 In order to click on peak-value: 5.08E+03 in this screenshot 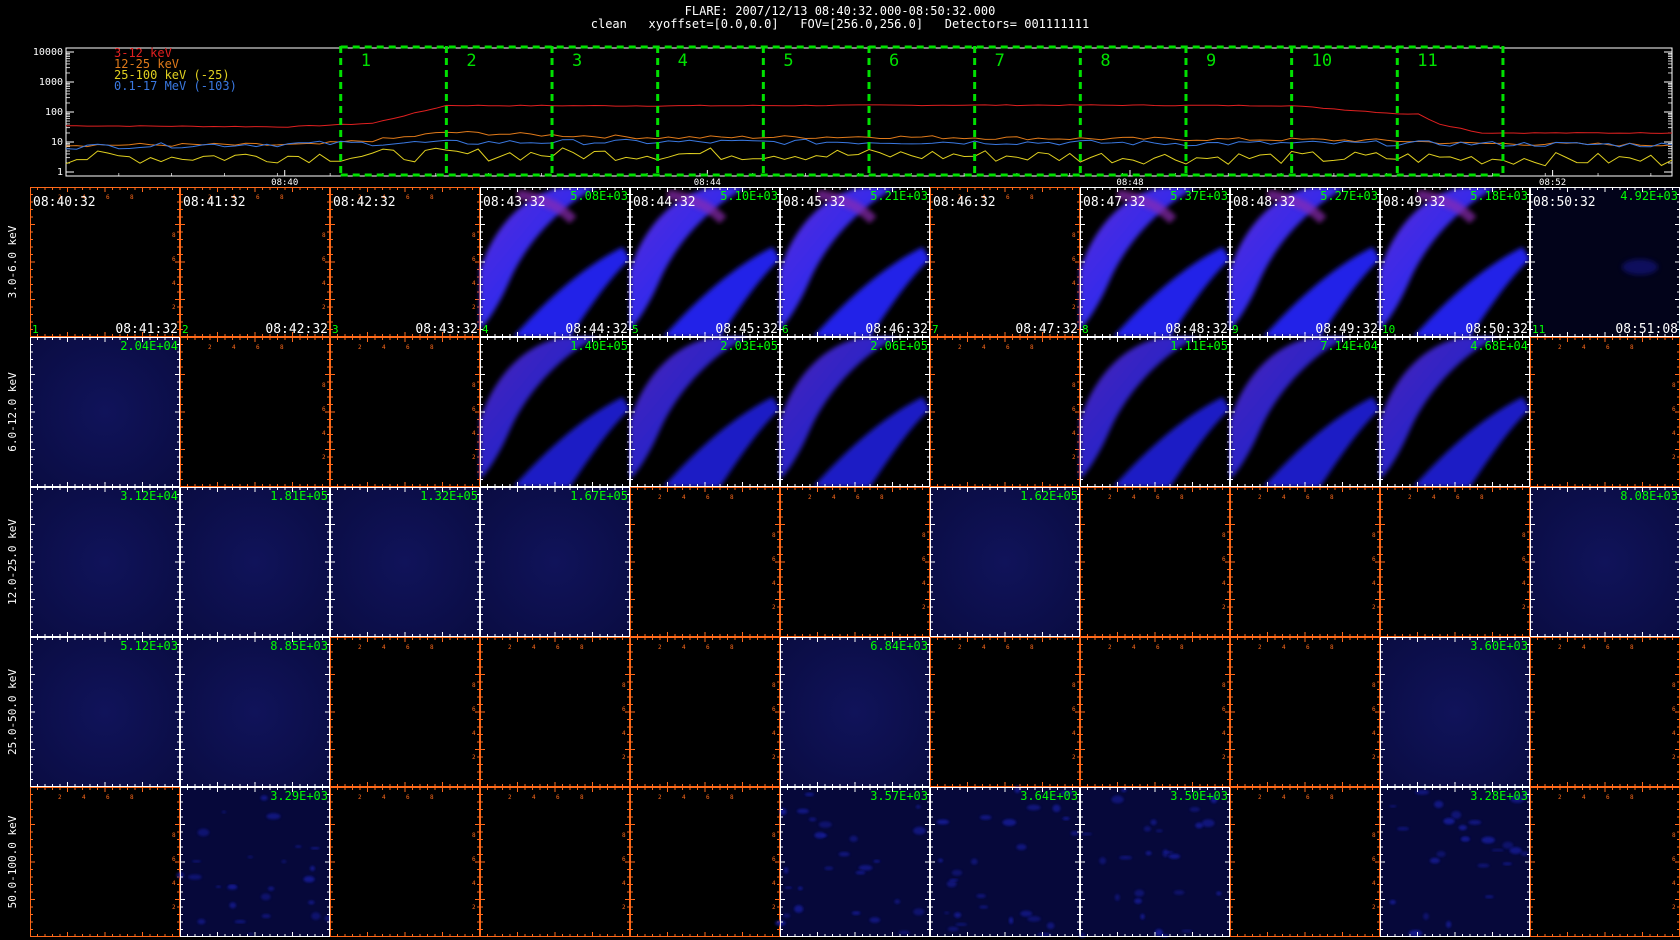, I will do `click(599, 196)`.